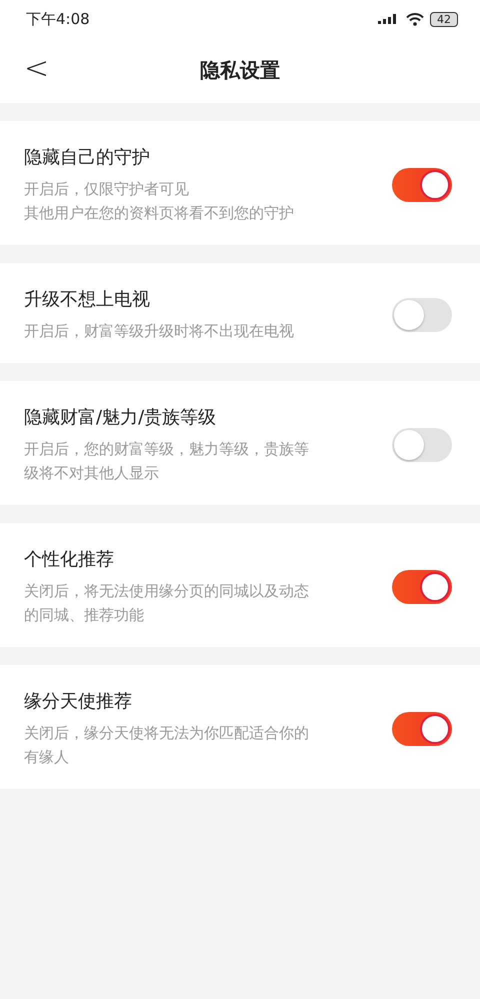 This screenshot has width=480, height=999. I want to click on setting-title: 缘分天使推荐, so click(78, 701).